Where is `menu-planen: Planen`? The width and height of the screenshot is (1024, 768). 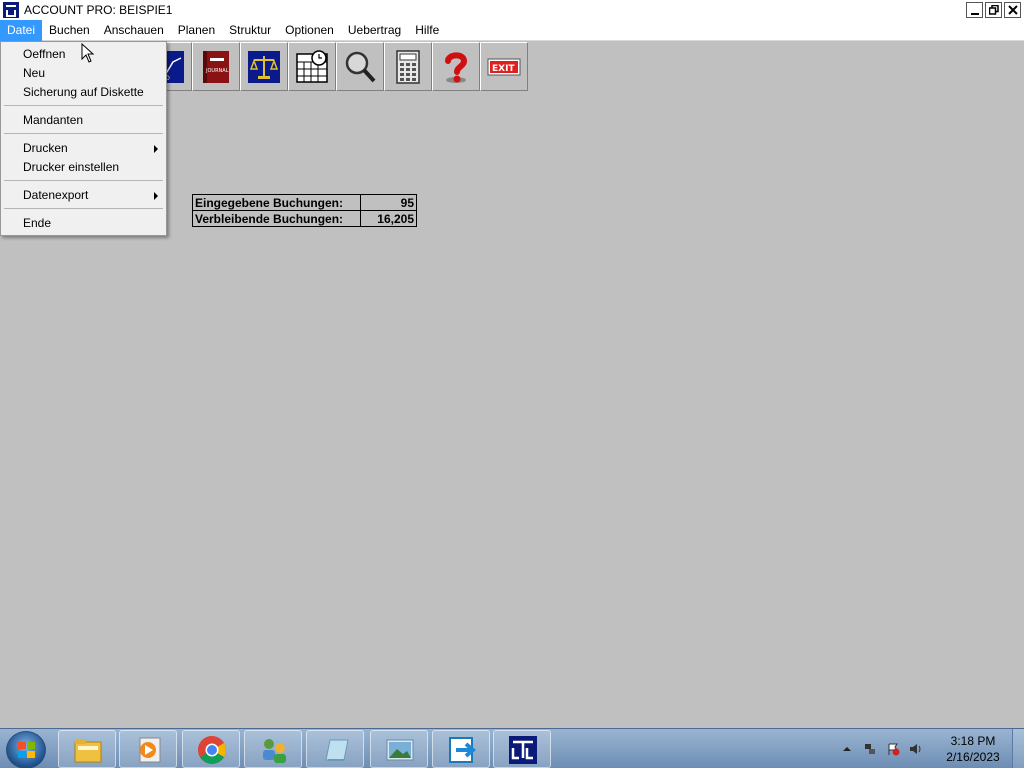
menu-planen: Planen is located at coordinates (196, 30).